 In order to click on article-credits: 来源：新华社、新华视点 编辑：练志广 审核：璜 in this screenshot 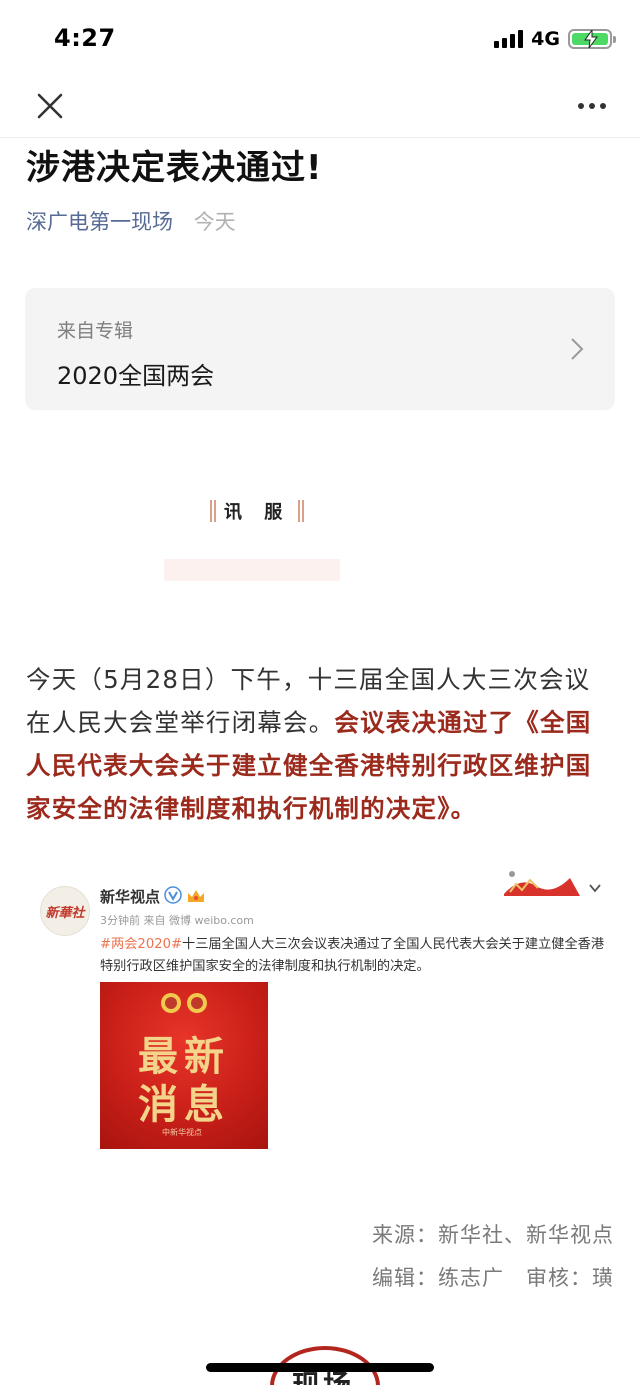, I will do `click(493, 1257)`.